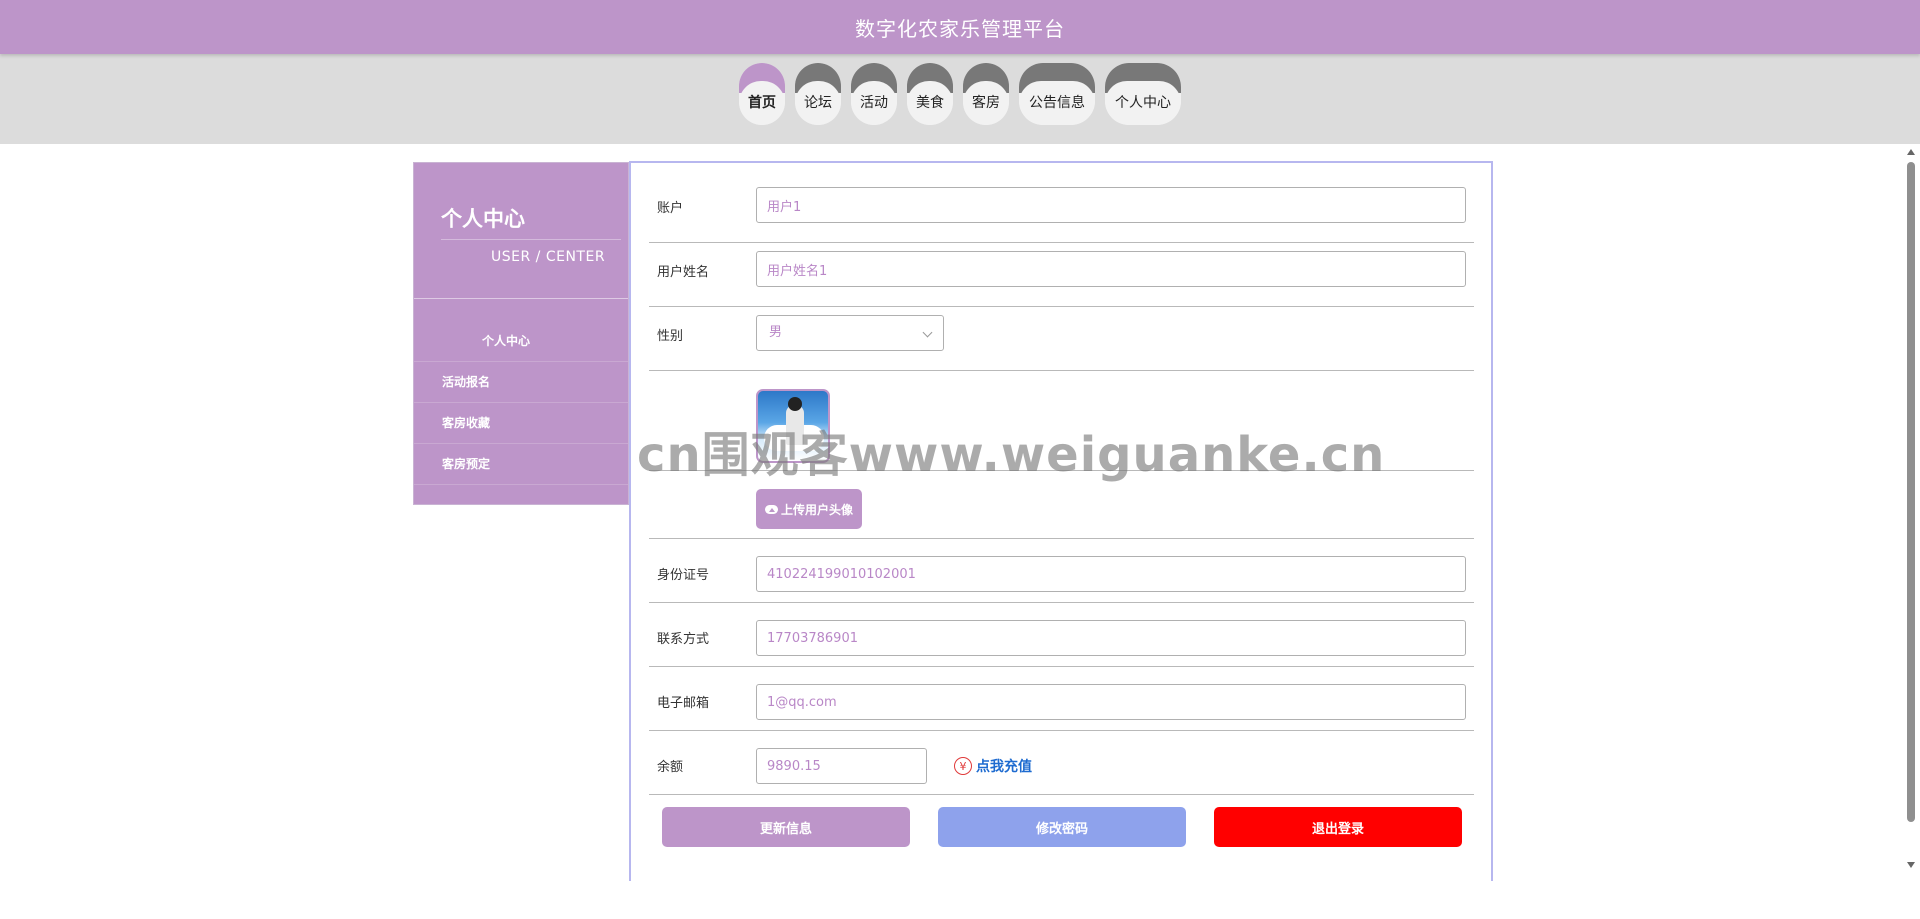  What do you see at coordinates (1061, 339) in the screenshot?
I see `form-row-gender: 性别 男` at bounding box center [1061, 339].